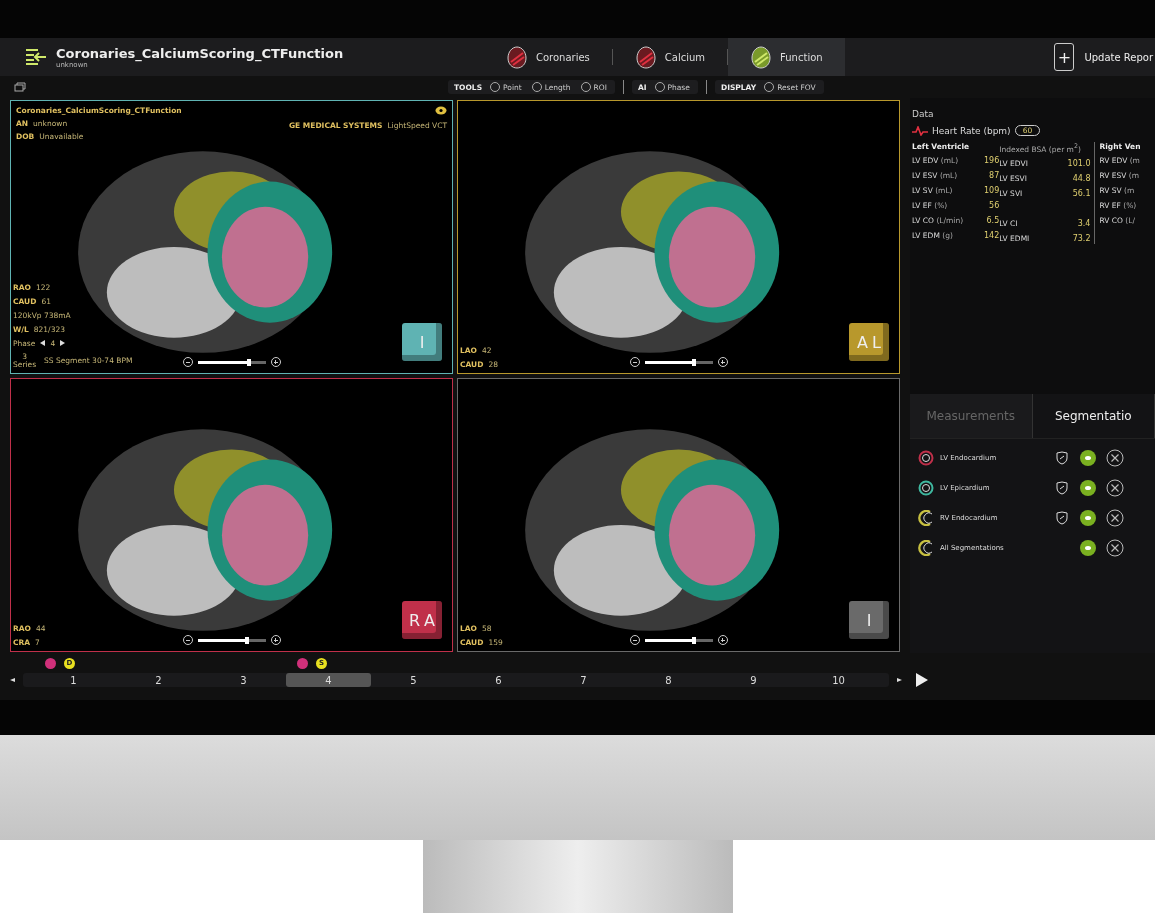  Describe the element at coordinates (838, 680) in the screenshot. I see `timeline-step-button: 10` at that location.